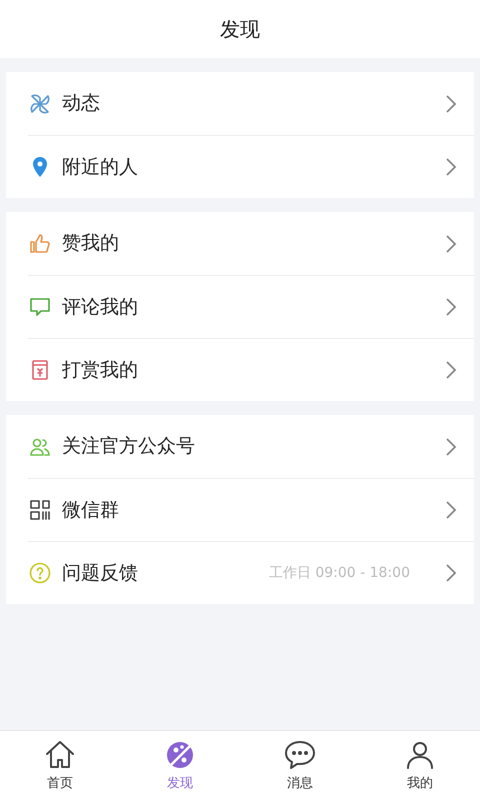 This screenshot has height=800, width=480. Describe the element at coordinates (81, 103) in the screenshot. I see `menu-label: 动态` at that location.